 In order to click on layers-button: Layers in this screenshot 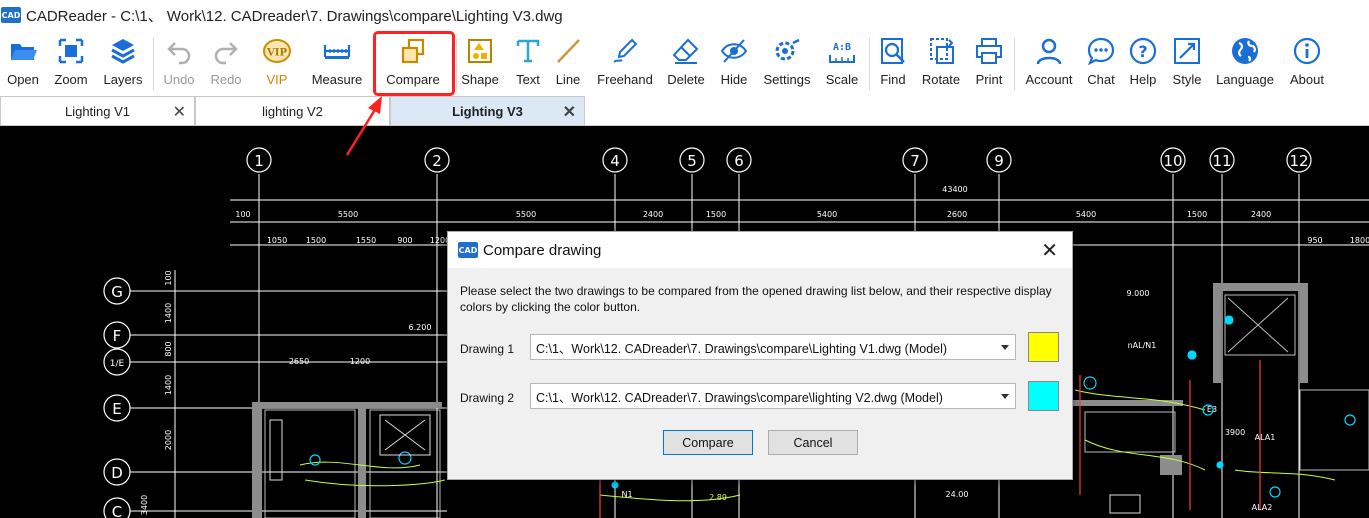, I will do `click(123, 63)`.